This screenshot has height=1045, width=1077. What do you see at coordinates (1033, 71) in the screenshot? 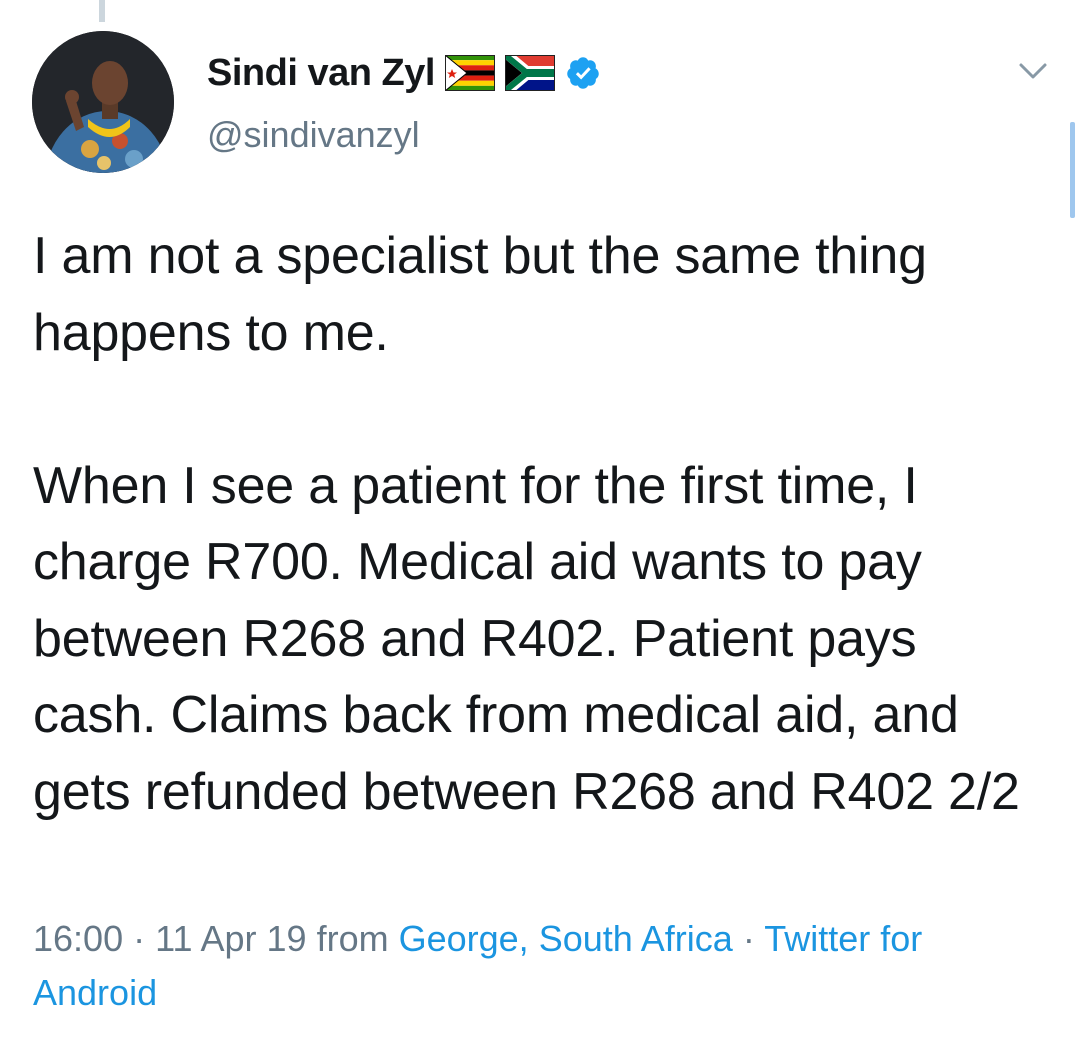
I see `chevron-down-icon` at bounding box center [1033, 71].